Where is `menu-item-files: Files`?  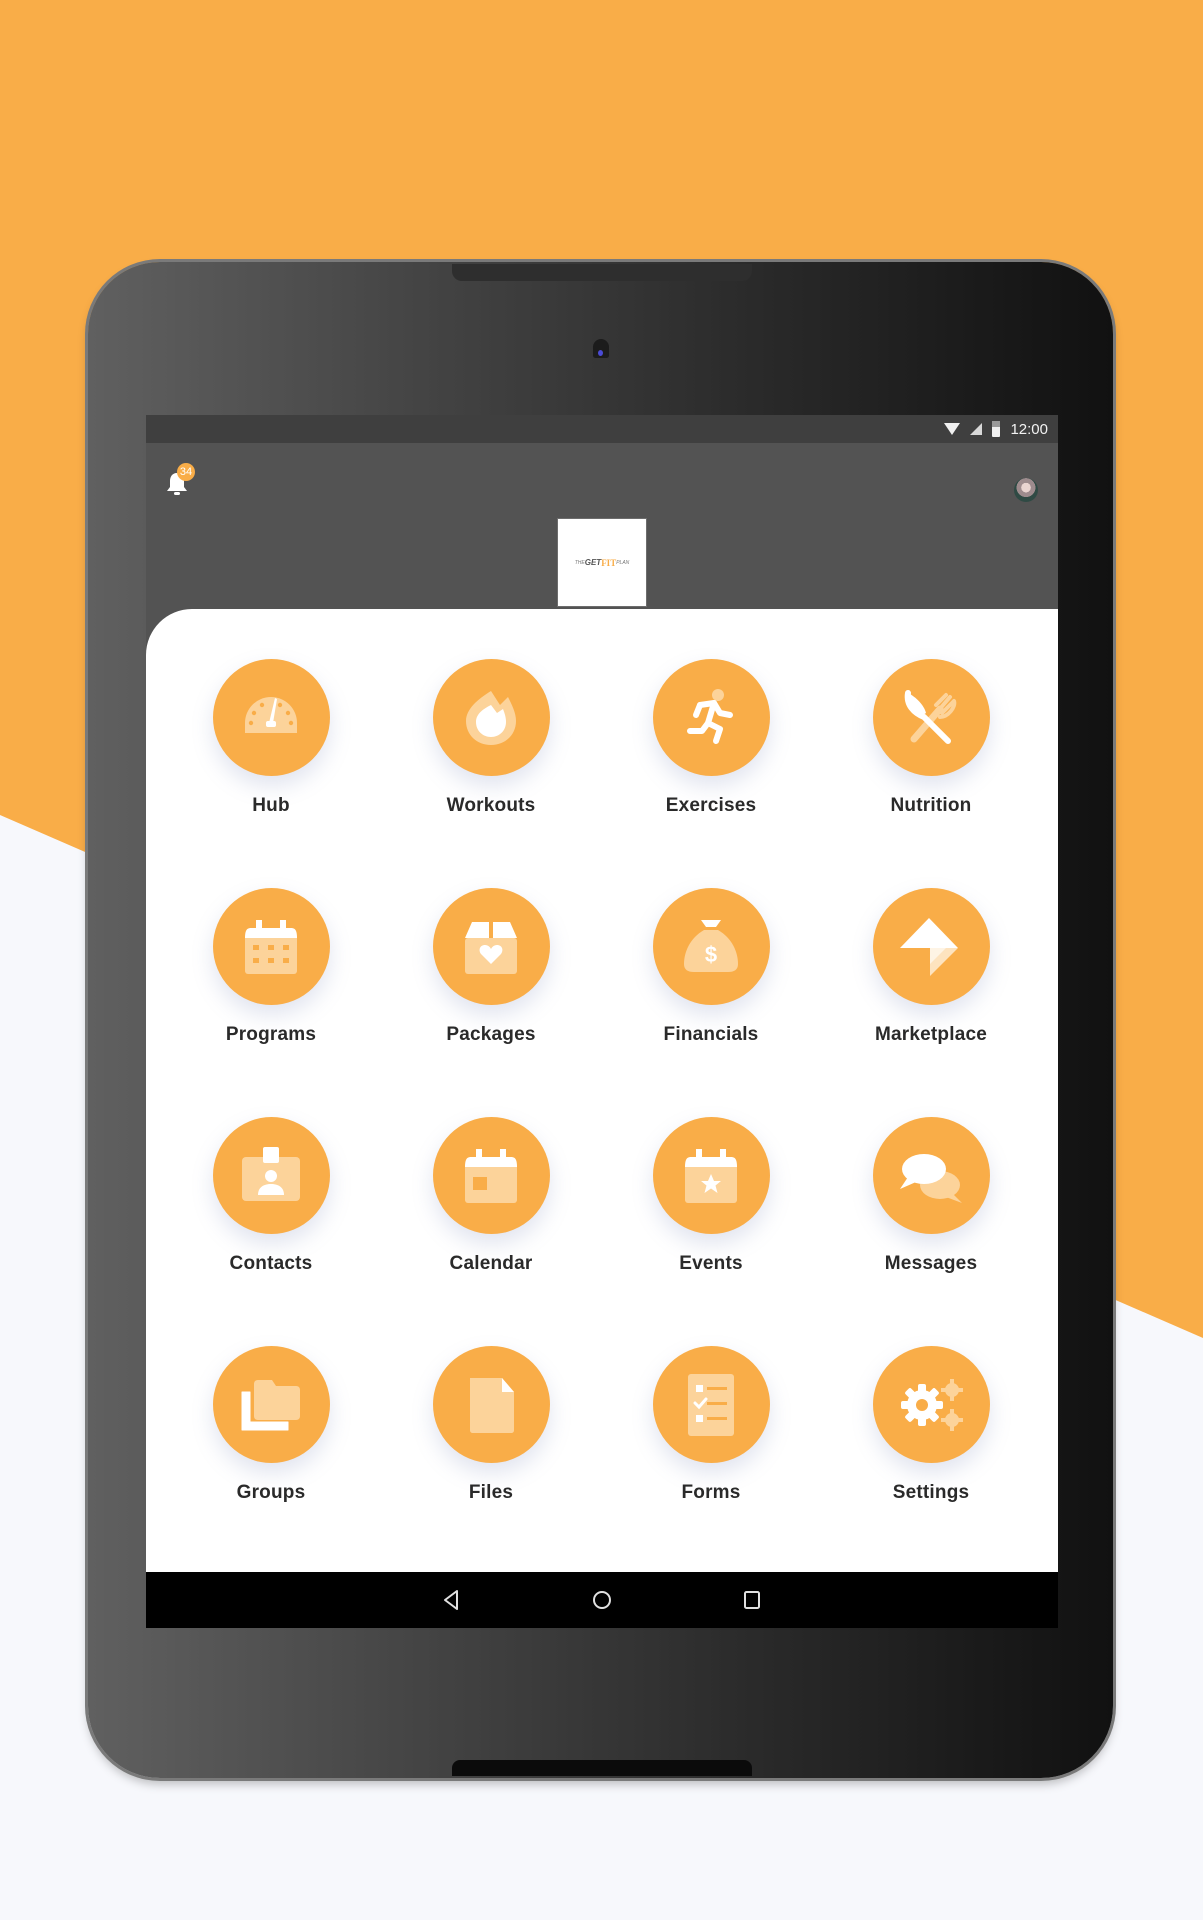 menu-item-files: Files is located at coordinates (491, 1460).